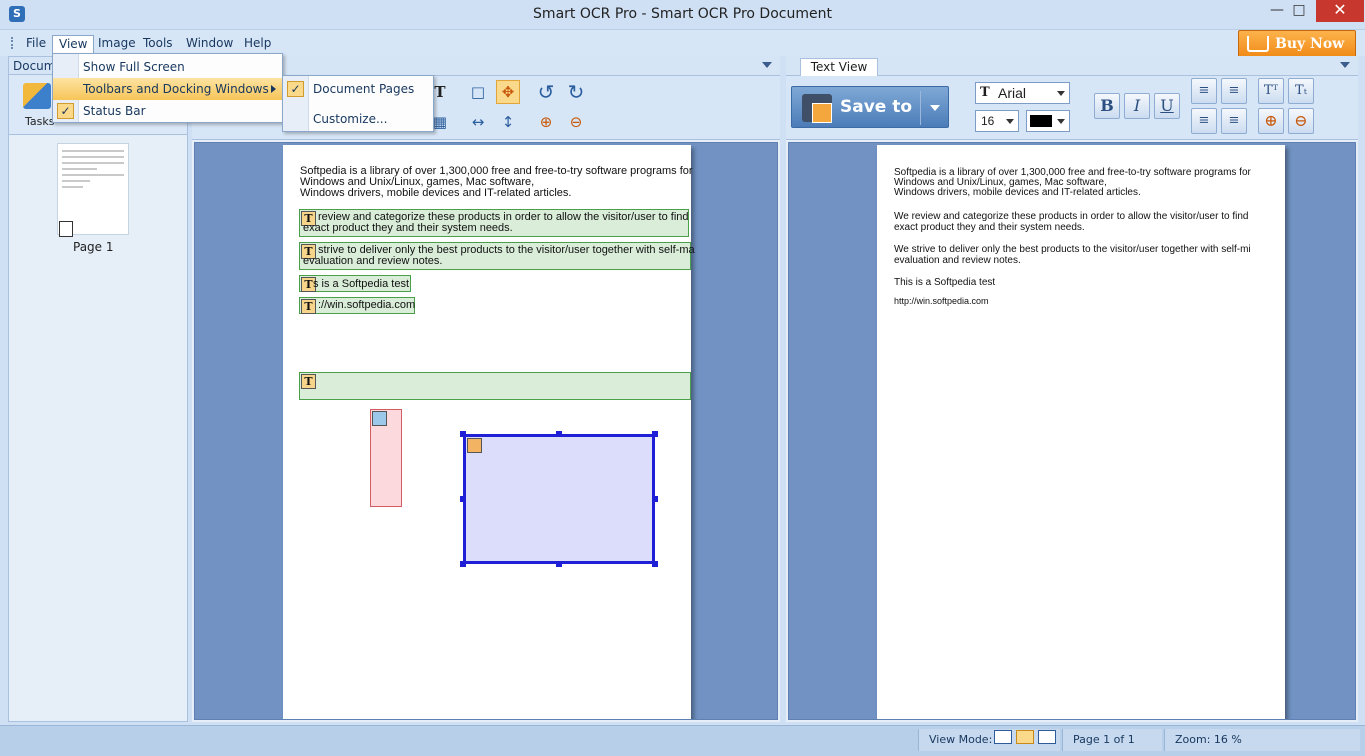  What do you see at coordinates (358, 89) in the screenshot?
I see `menu-item-document-pages: ✓ Document Pages` at bounding box center [358, 89].